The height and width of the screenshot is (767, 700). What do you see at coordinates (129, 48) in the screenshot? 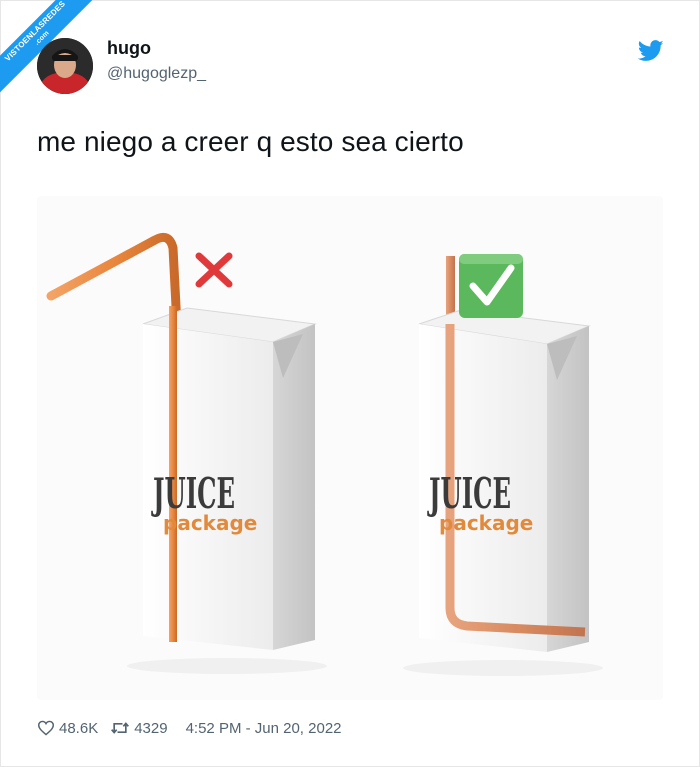
I see `display-name: hugo` at bounding box center [129, 48].